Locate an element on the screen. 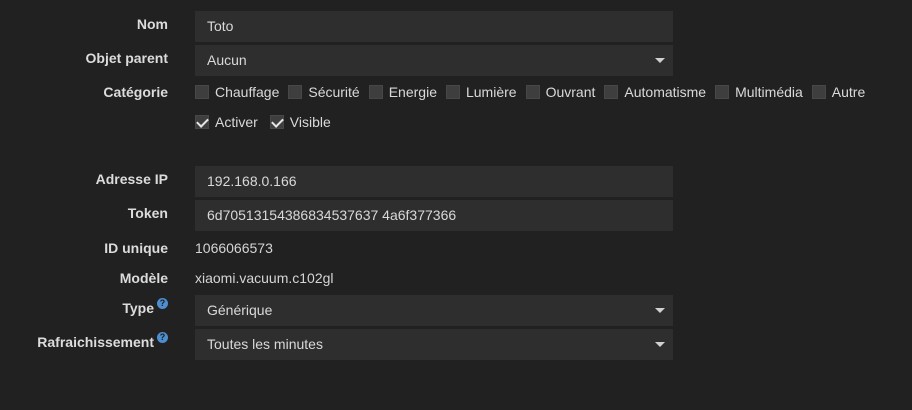  checkbox-label: Chauffage is located at coordinates (247, 92).